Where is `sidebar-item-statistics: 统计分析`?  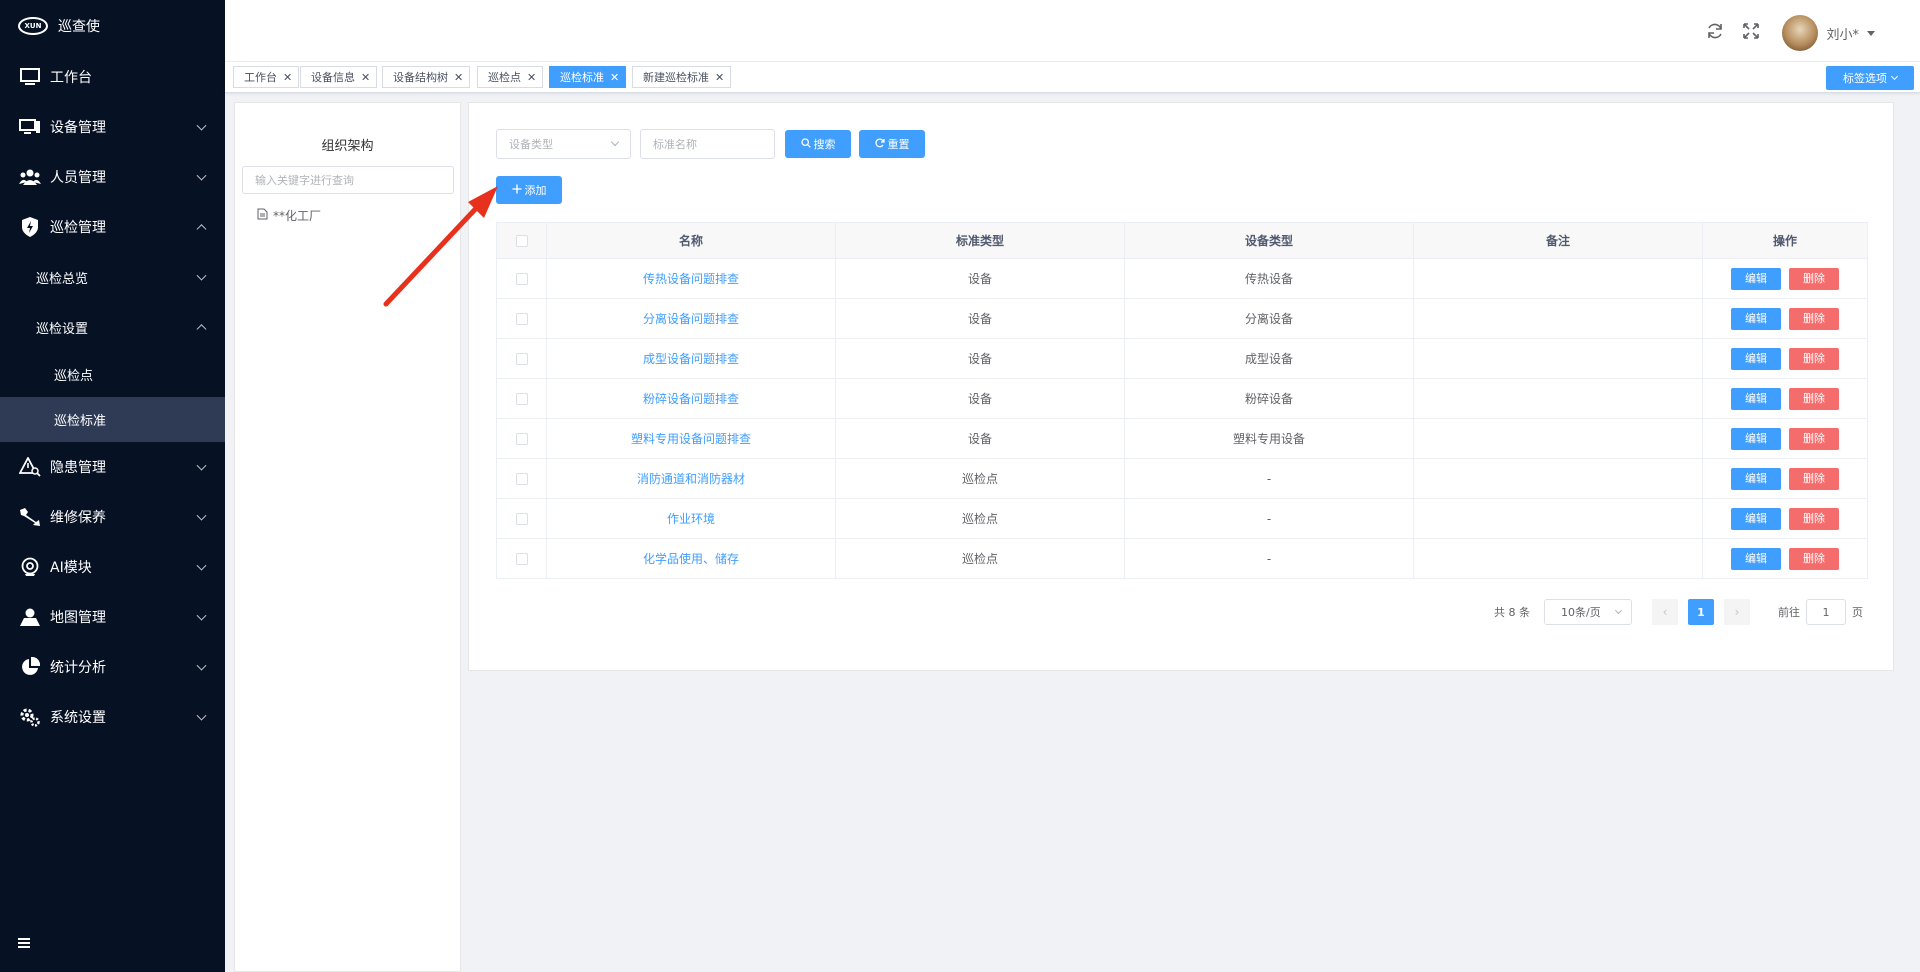 sidebar-item-statistics: 统计分析 is located at coordinates (112, 667).